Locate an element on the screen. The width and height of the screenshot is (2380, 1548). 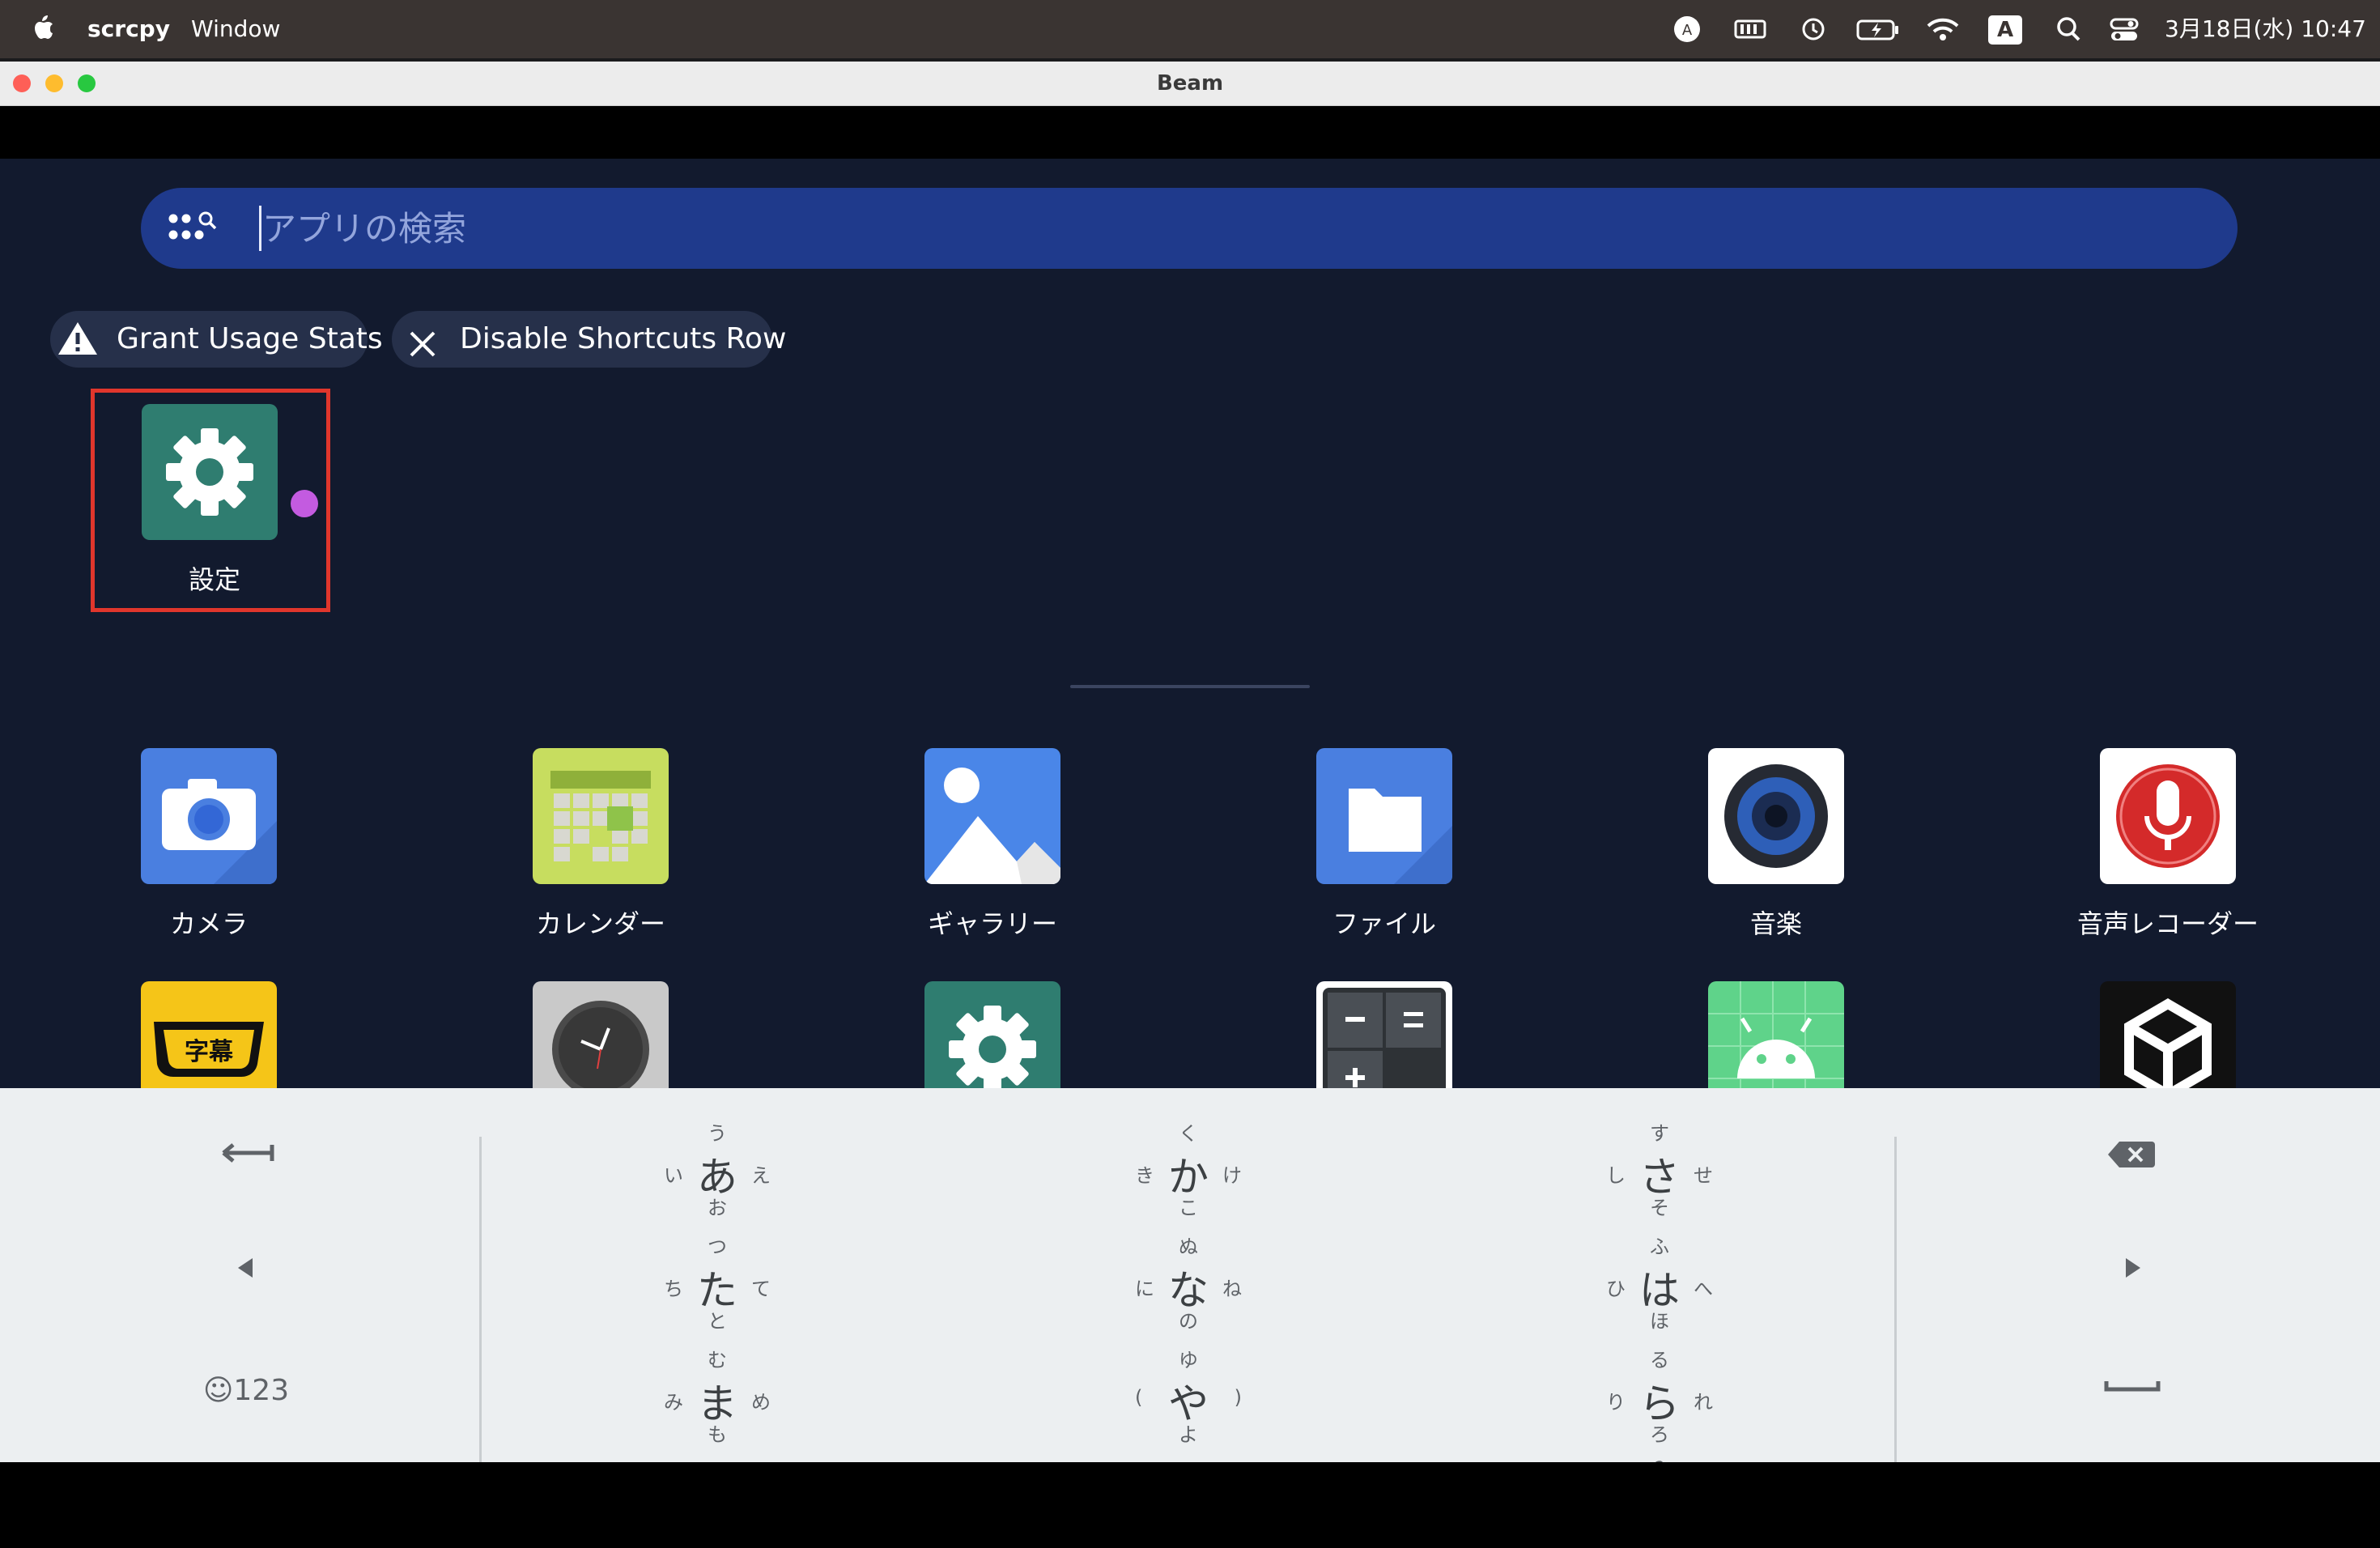
app-voice-recorder: 音声レコーダー is located at coordinates (2168, 853).